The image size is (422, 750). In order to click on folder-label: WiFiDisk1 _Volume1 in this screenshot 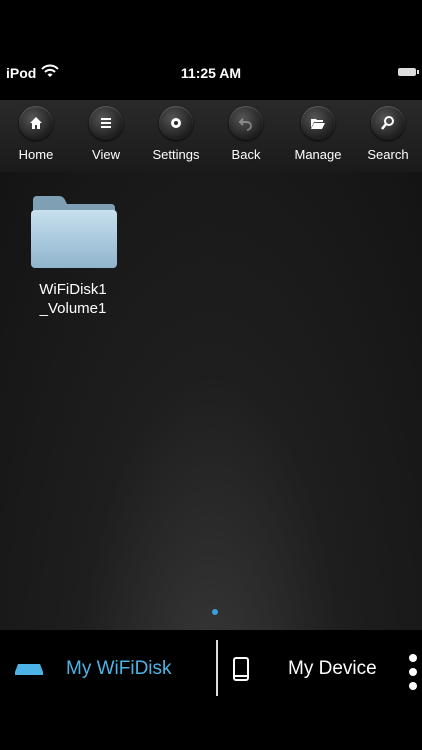, I will do `click(73, 299)`.